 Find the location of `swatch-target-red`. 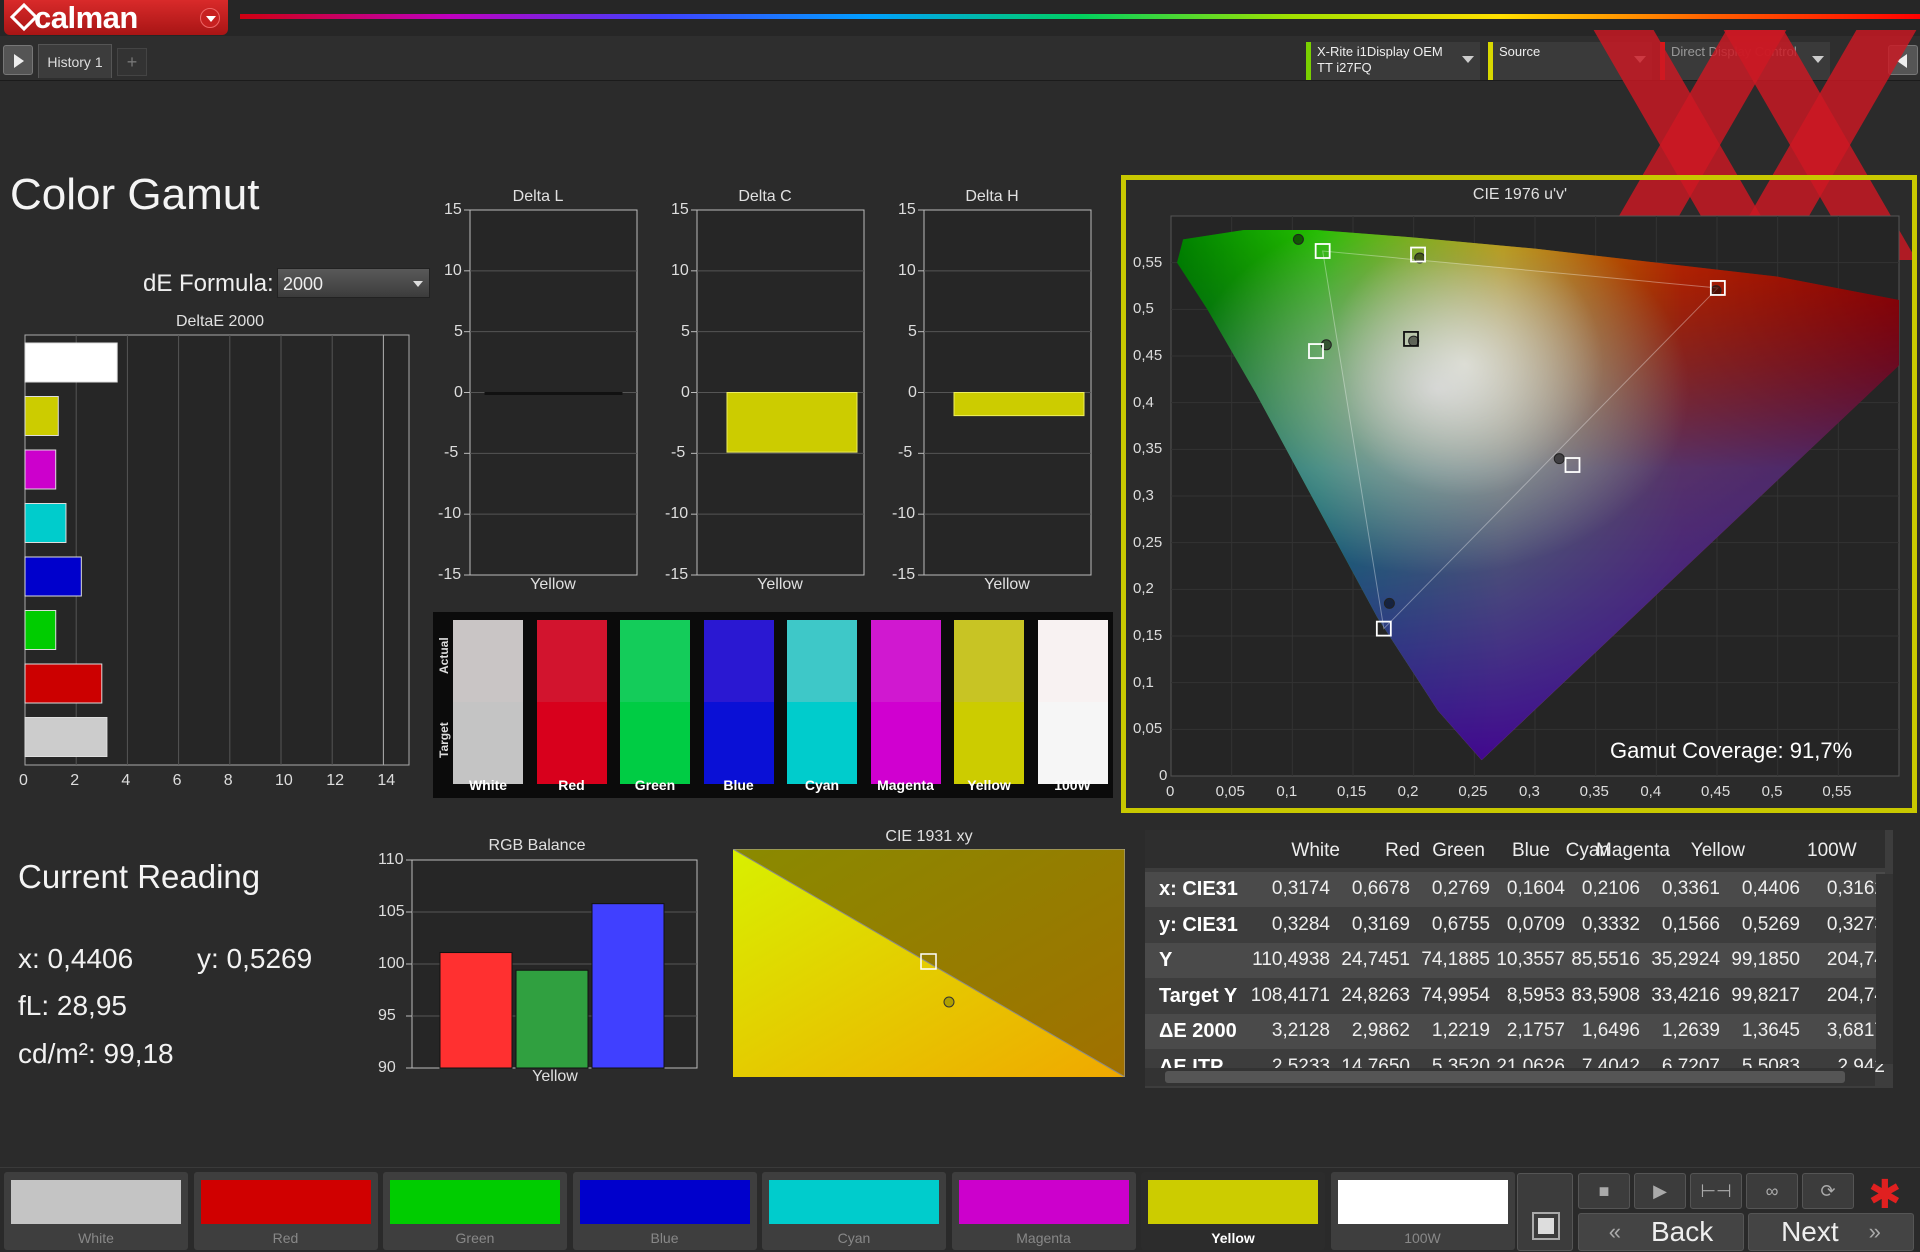

swatch-target-red is located at coordinates (571, 743).